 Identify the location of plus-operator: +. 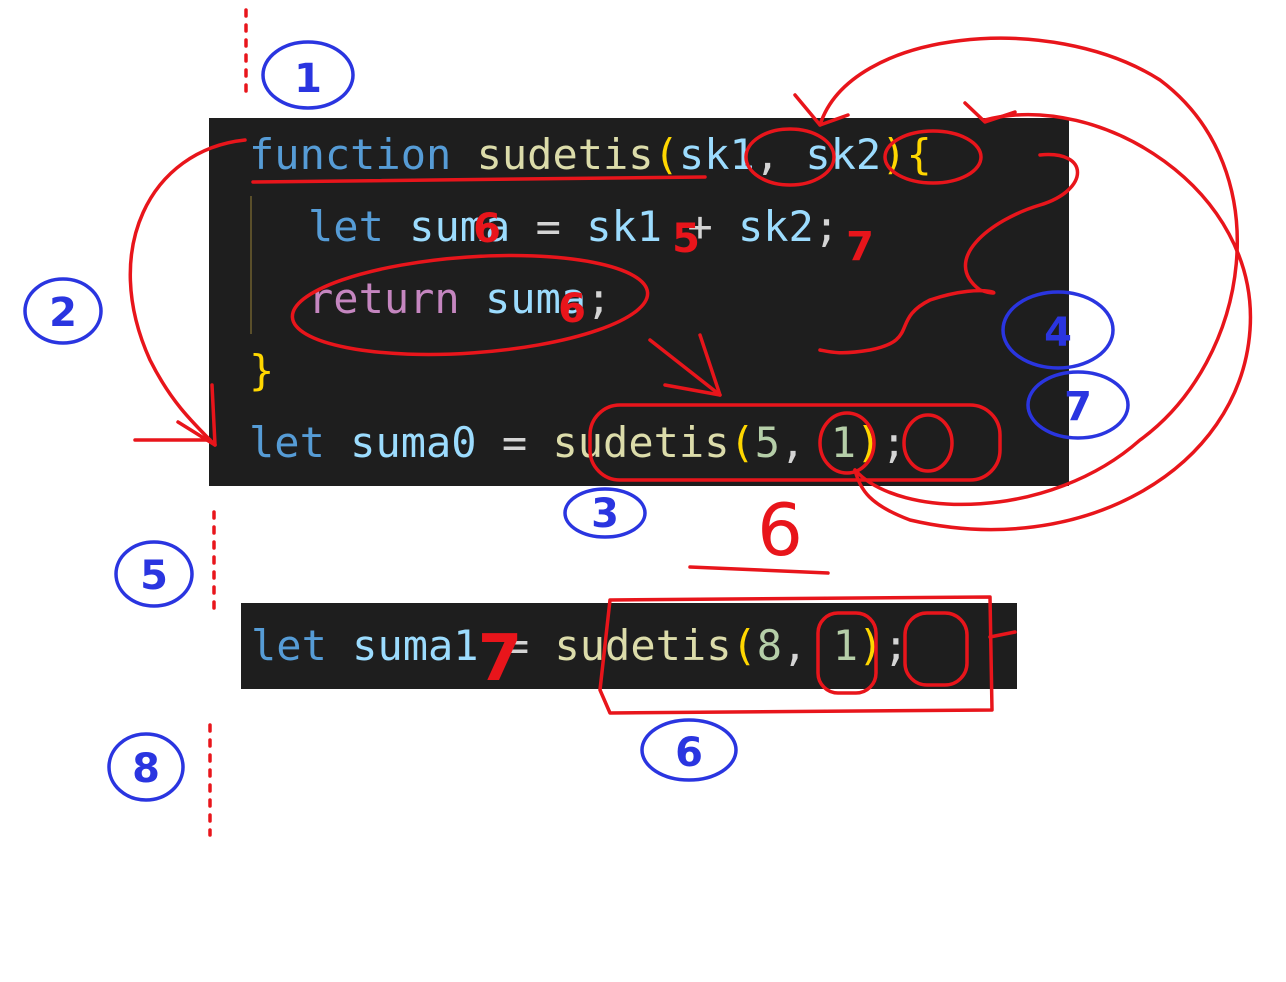
(700, 226).